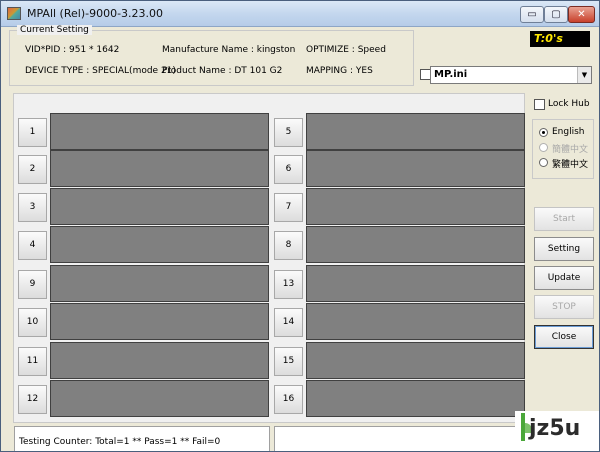  I want to click on slot-button-2: 2, so click(32, 169).